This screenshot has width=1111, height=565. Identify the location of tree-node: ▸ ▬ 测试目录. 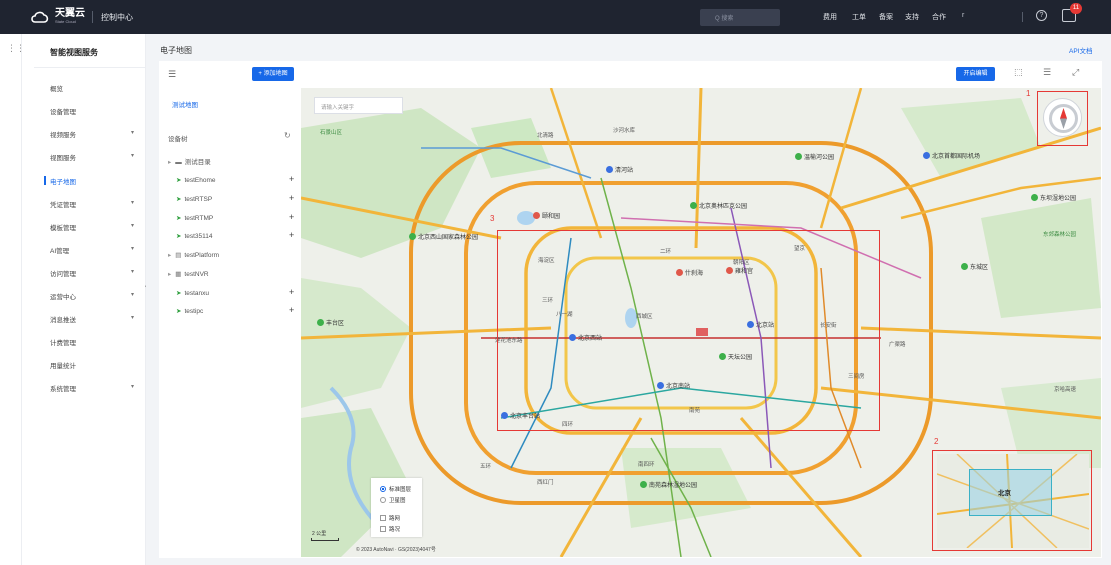
(189, 161).